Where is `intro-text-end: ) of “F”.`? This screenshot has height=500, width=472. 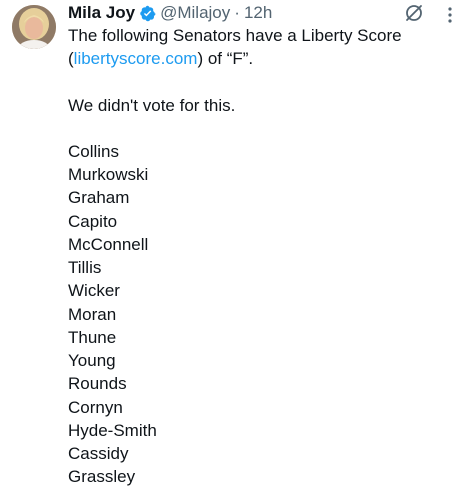
intro-text-end: ) of “F”. is located at coordinates (225, 59).